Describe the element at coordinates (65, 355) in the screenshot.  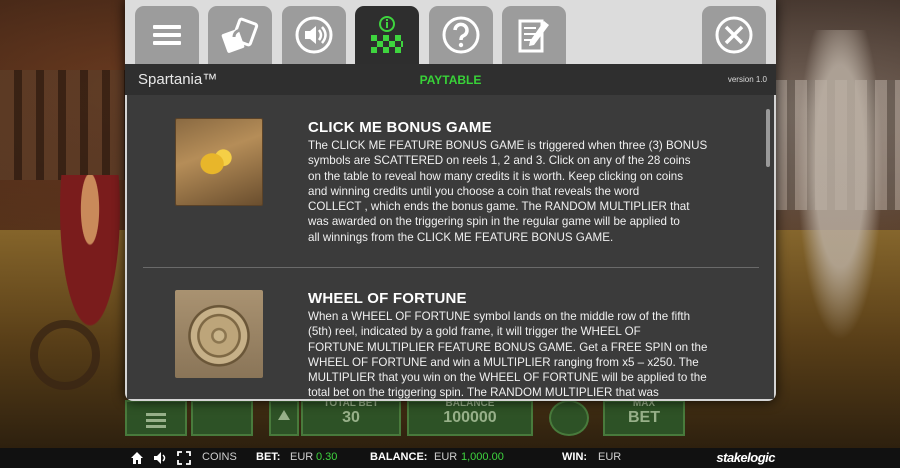
I see `chariot-wheel` at that location.